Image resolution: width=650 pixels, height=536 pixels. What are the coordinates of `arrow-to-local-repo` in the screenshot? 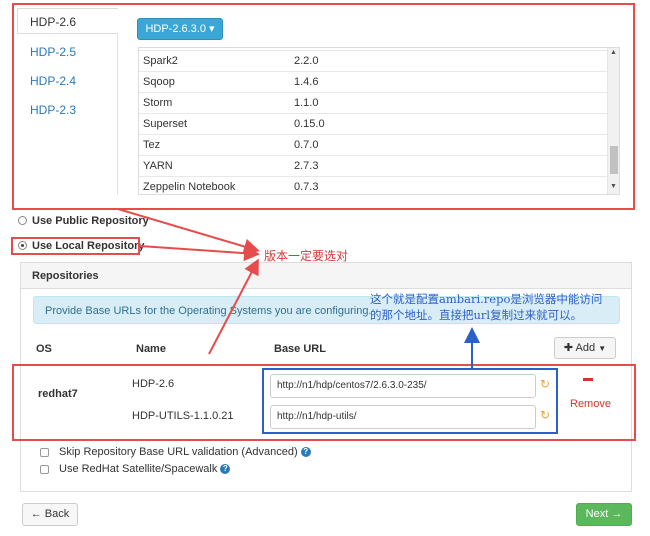 It's located at (199, 253).